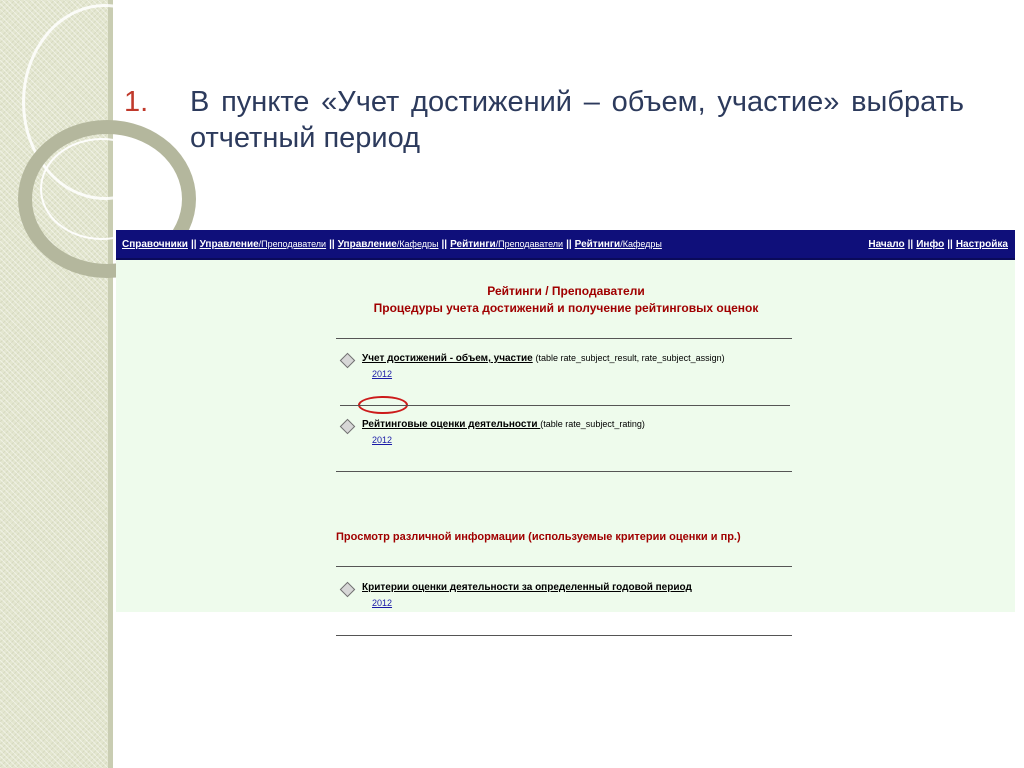  I want to click on item-table-note: (table rate_subject_rating), so click(592, 424).